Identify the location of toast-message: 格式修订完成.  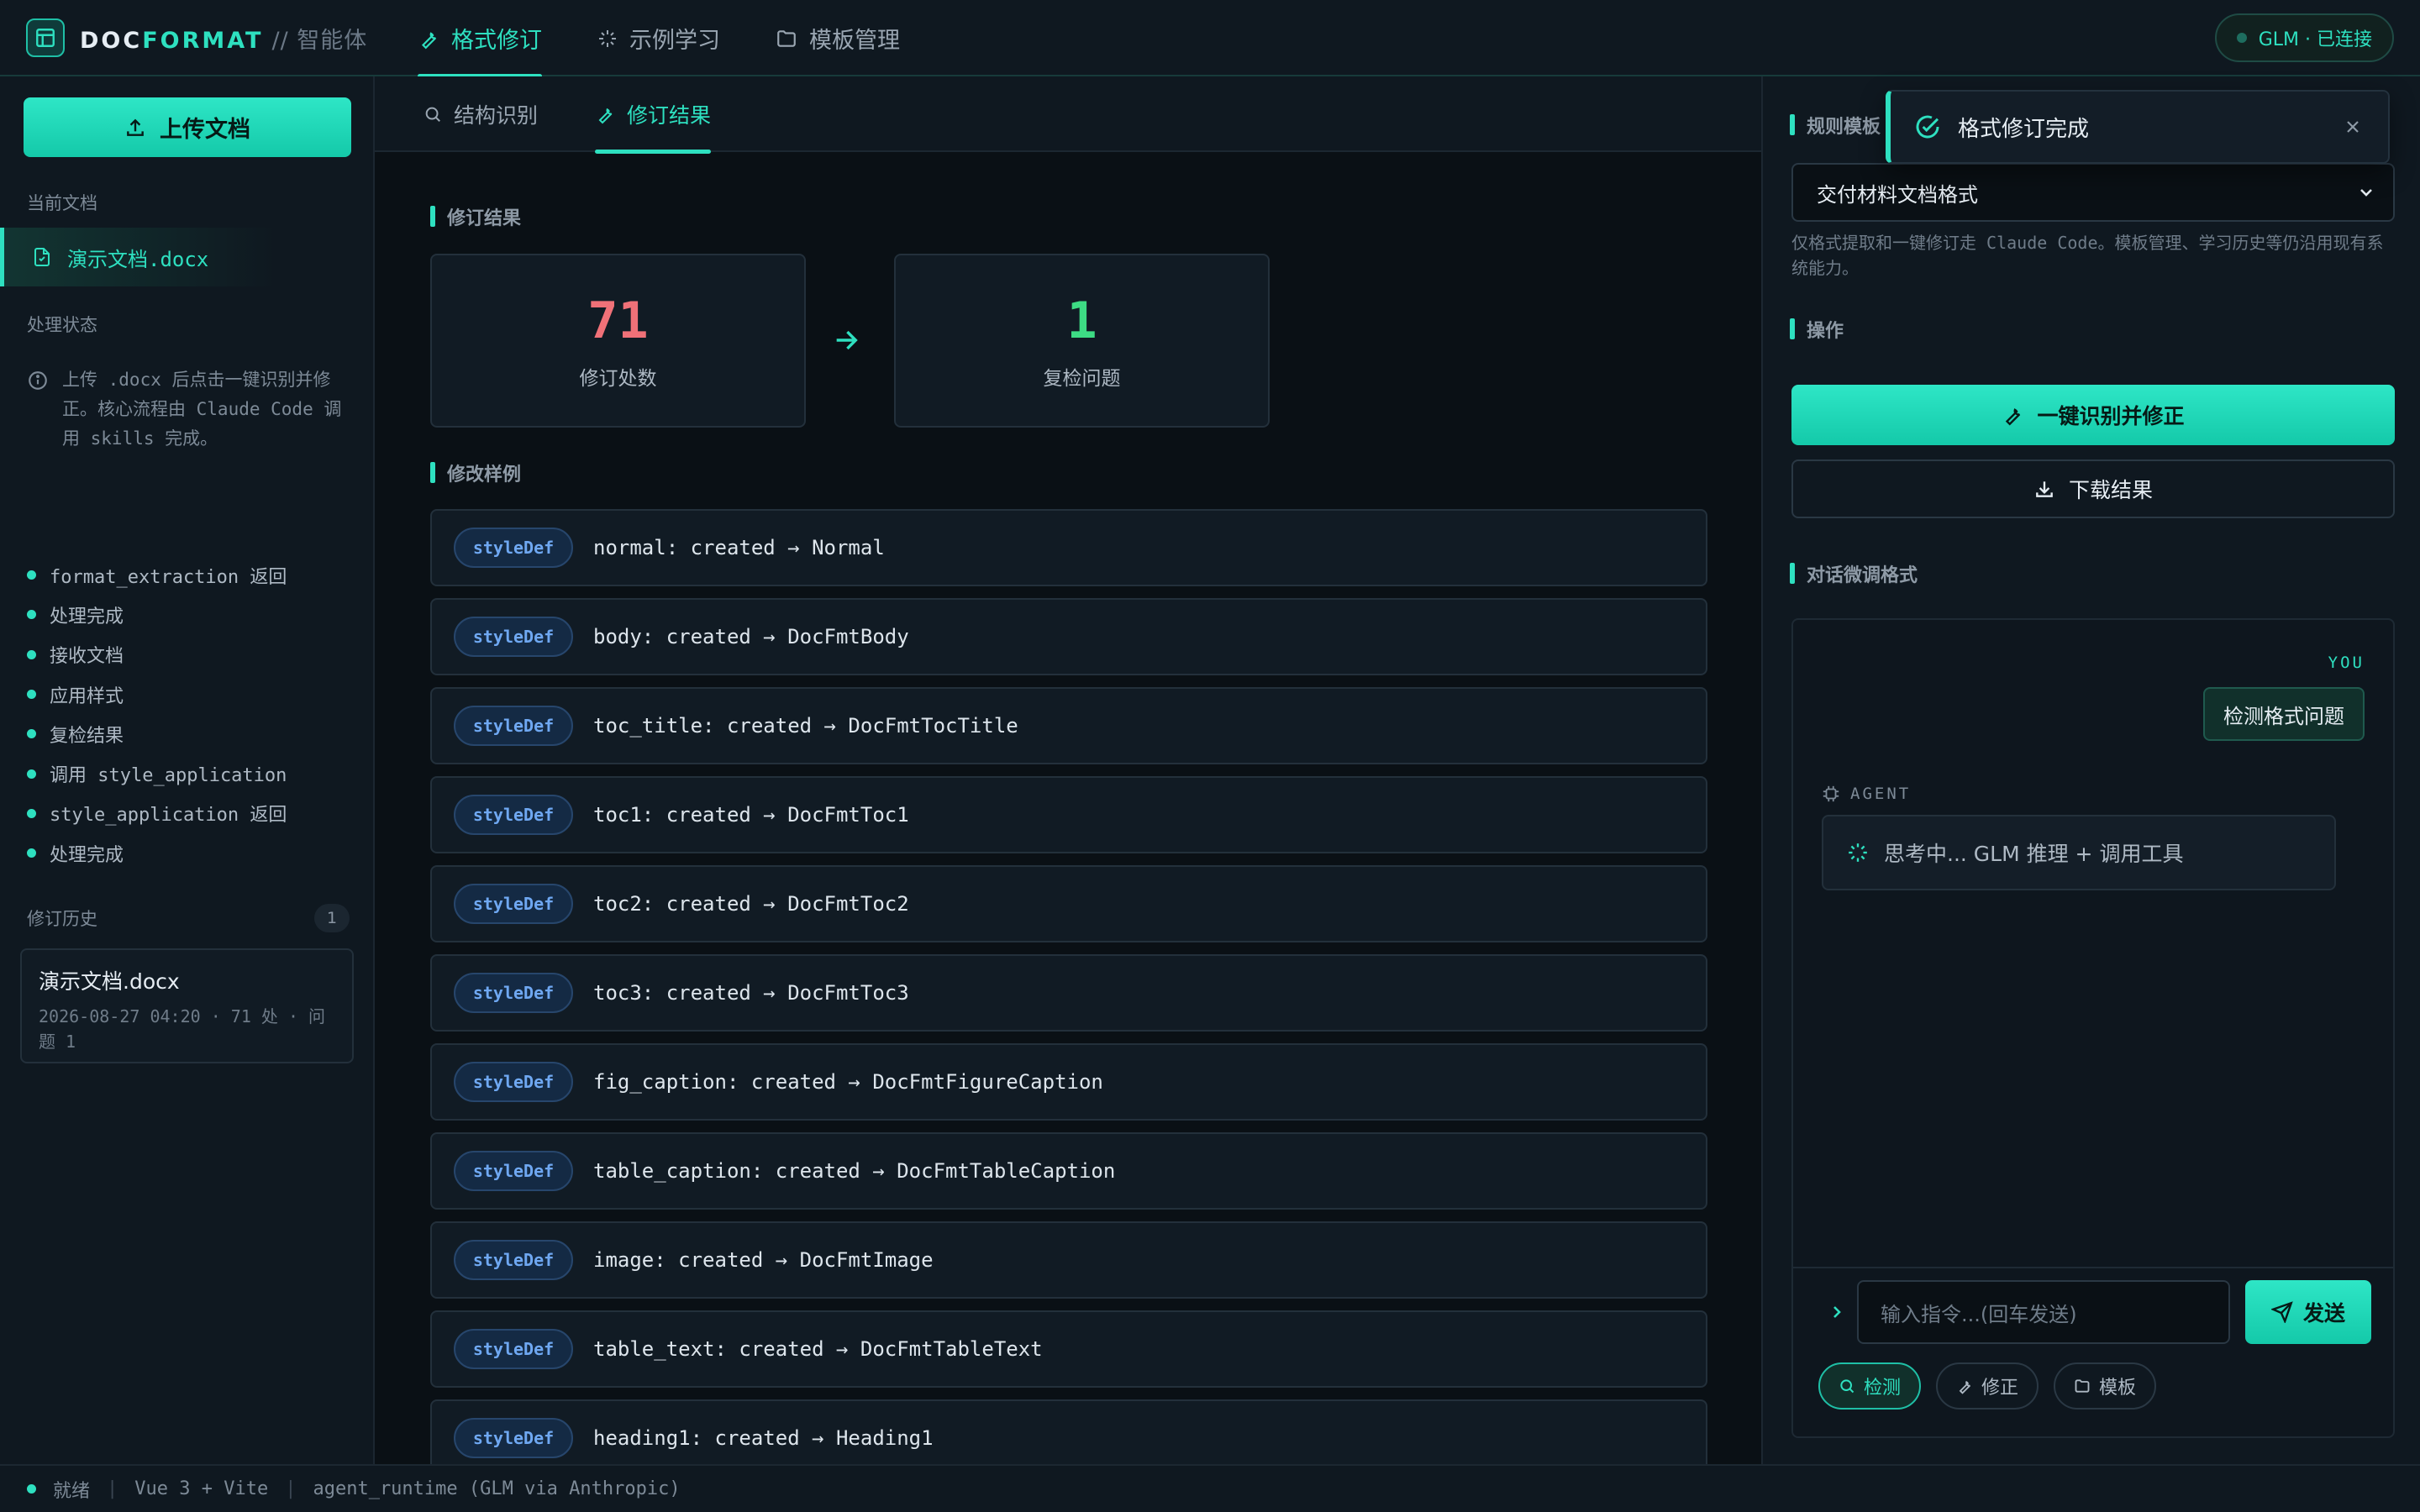
(2024, 129).